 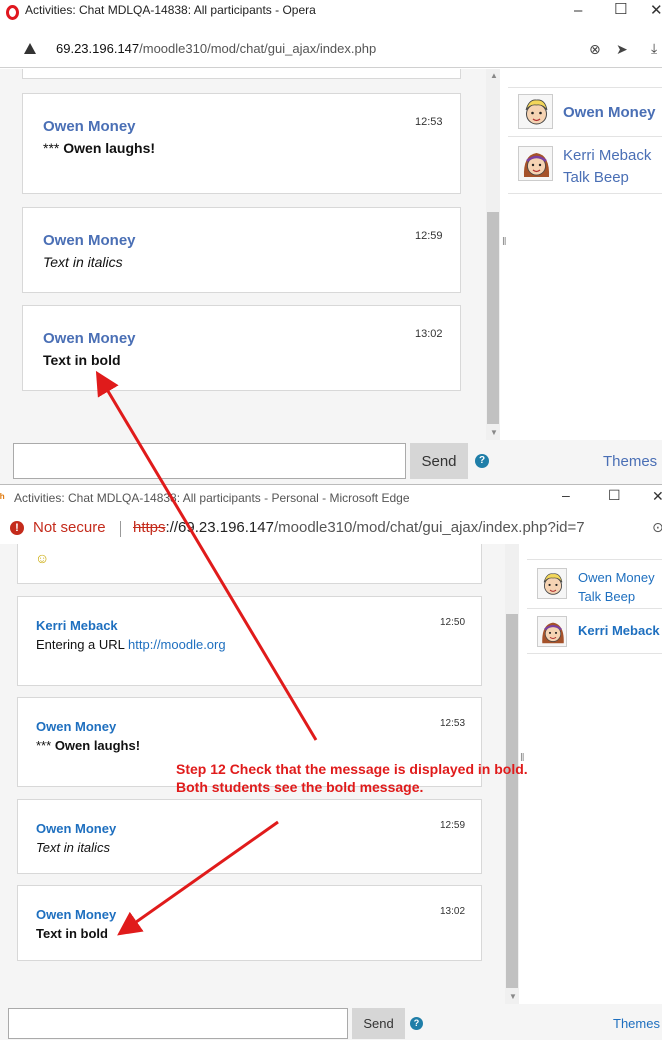 I want to click on not-secure-icon: !, so click(x=17, y=528).